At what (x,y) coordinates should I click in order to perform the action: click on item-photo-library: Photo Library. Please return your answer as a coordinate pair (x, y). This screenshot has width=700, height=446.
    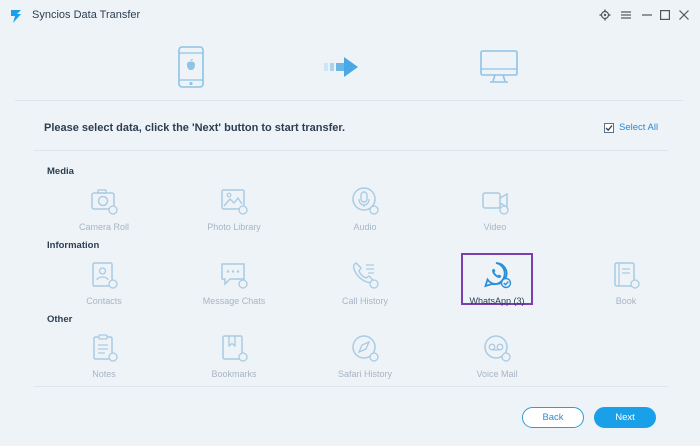
    Looking at the image, I should click on (234, 209).